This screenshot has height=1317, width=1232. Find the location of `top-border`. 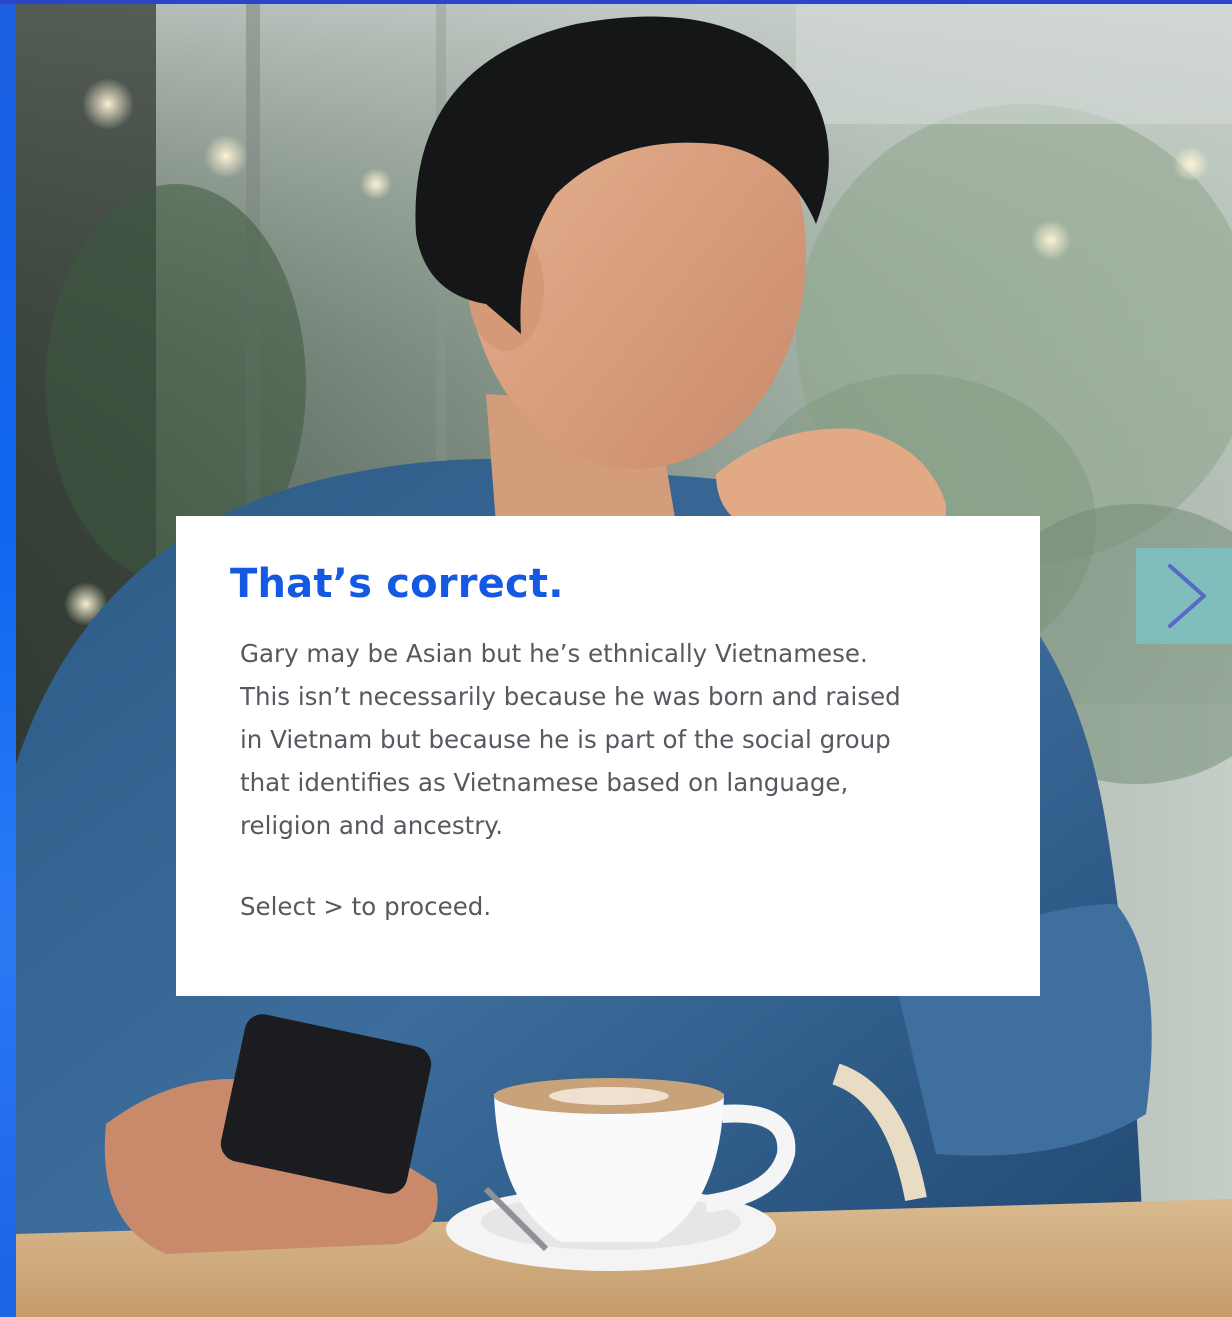

top-border is located at coordinates (616, 2).